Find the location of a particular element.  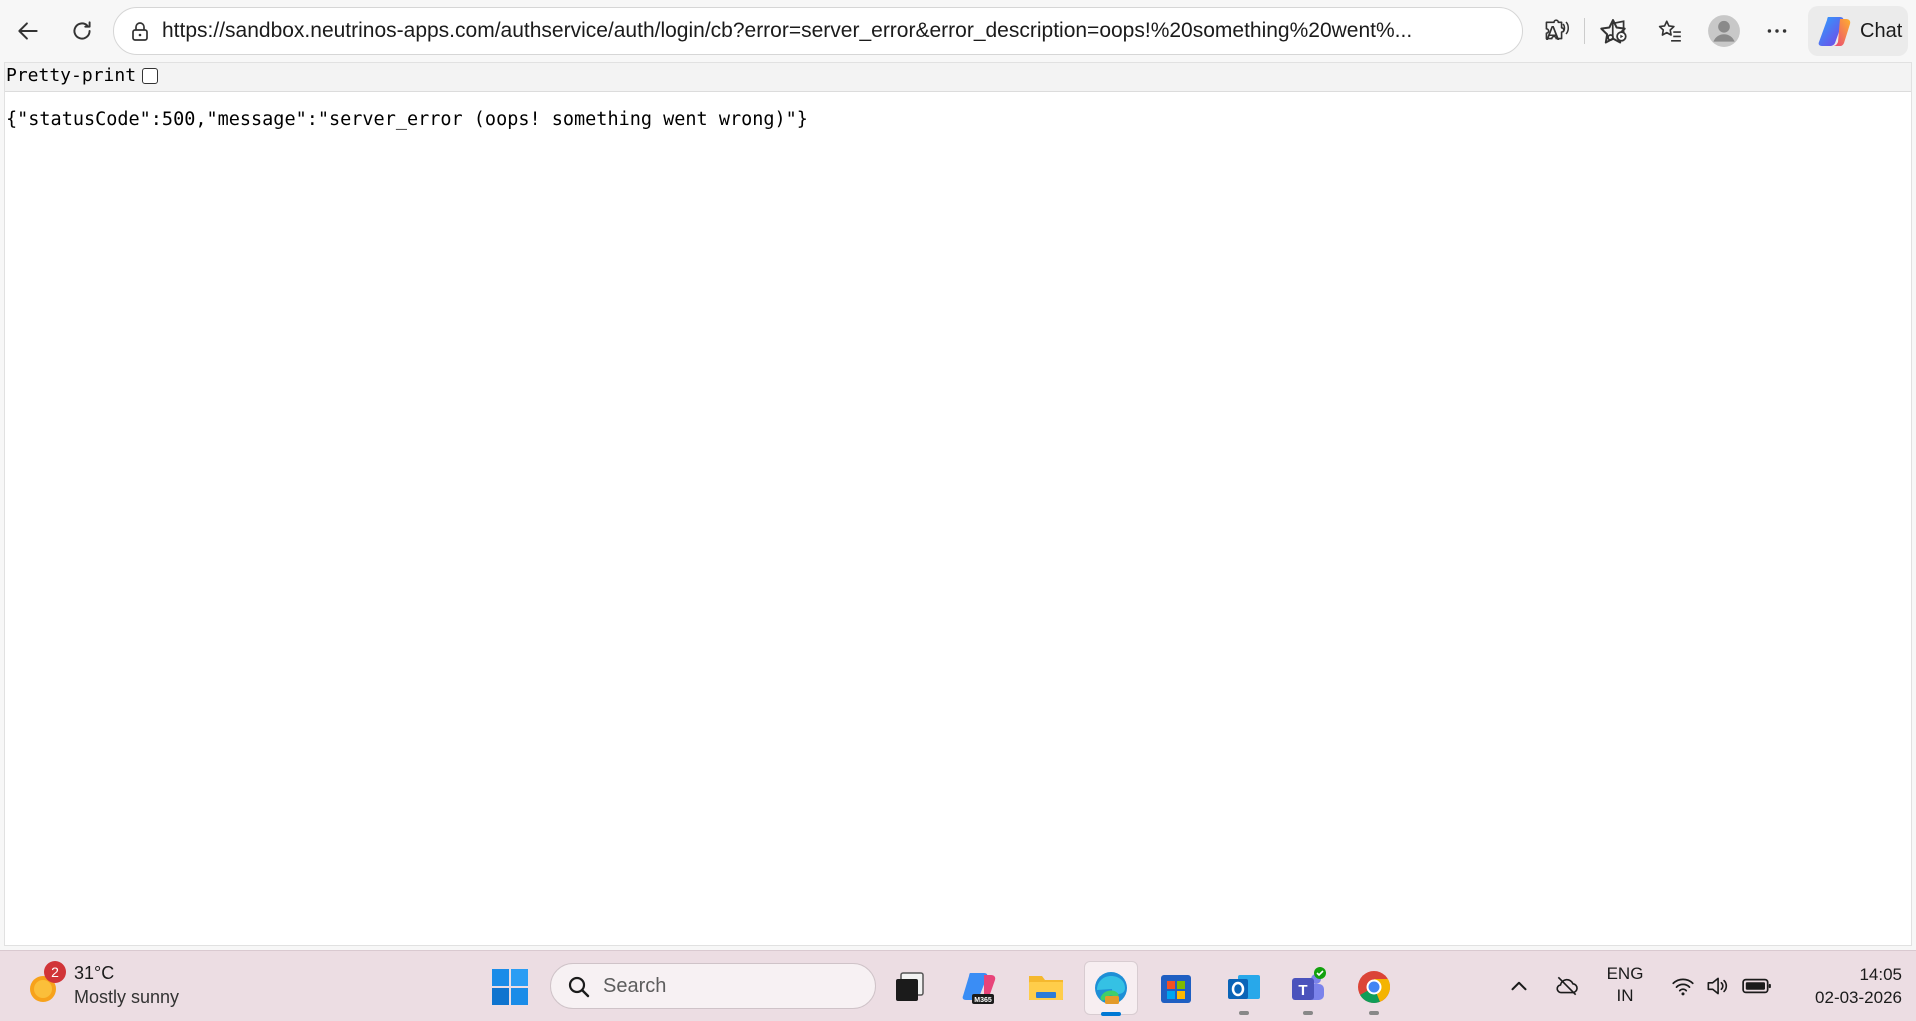

battery-button is located at coordinates (1757, 986).